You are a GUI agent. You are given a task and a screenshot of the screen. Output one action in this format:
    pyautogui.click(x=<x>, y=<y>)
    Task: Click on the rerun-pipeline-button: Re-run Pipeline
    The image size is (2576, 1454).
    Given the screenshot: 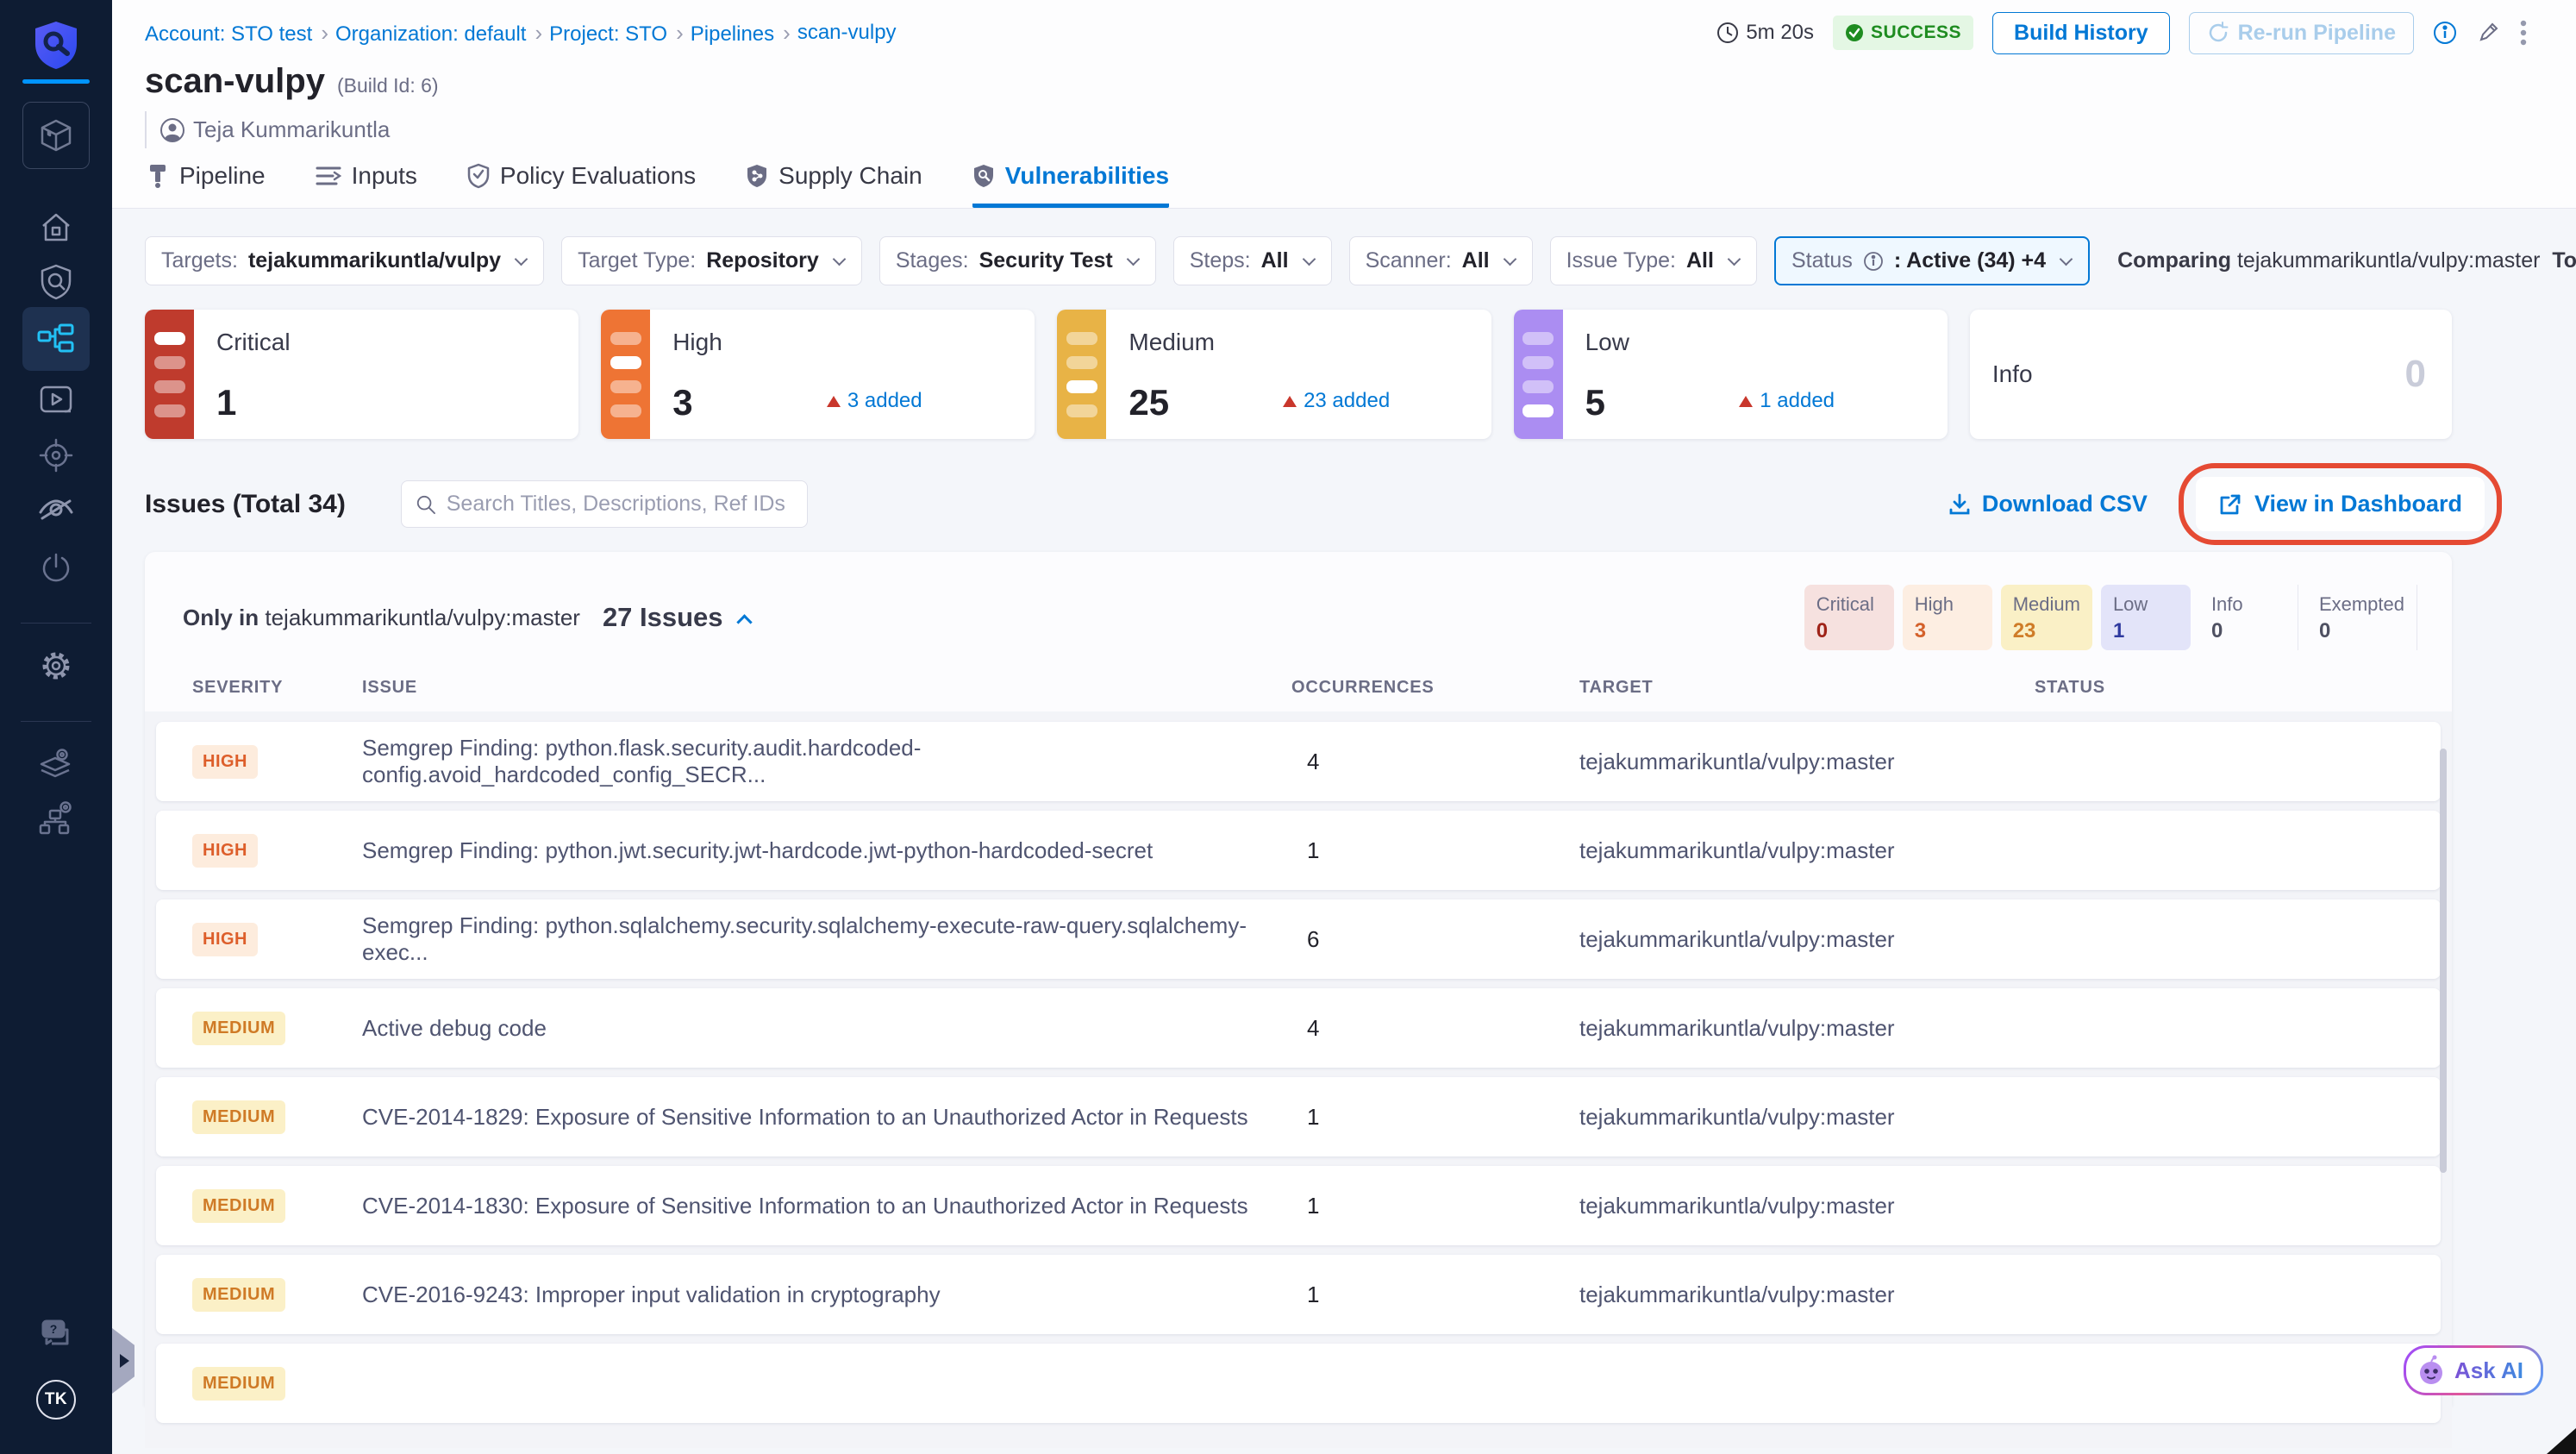 What is the action you would take?
    pyautogui.click(x=2301, y=32)
    